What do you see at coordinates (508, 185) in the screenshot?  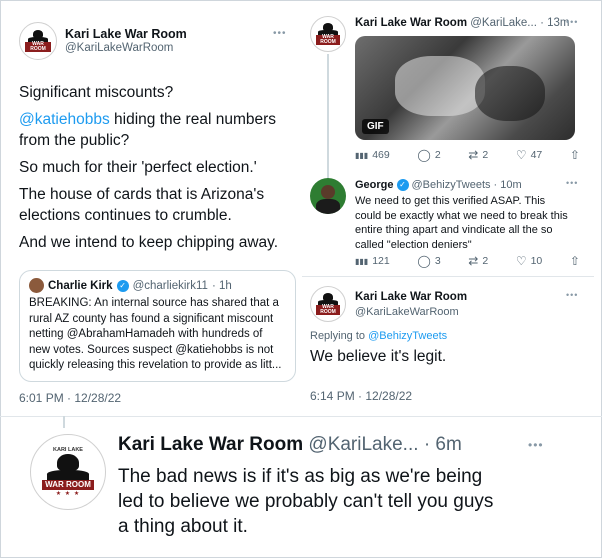 I see `tweet-time: · 10m` at bounding box center [508, 185].